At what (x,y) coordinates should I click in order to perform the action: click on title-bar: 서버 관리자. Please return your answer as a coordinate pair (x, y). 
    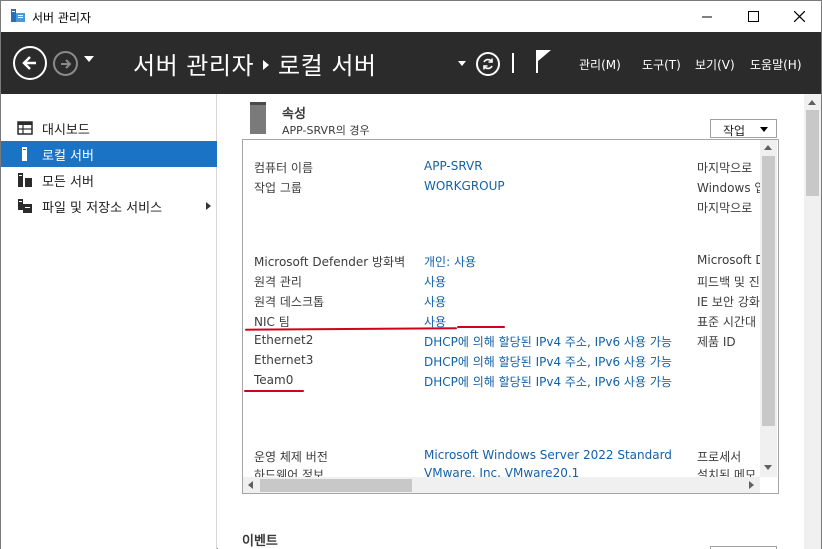
    Looking at the image, I should click on (411, 16).